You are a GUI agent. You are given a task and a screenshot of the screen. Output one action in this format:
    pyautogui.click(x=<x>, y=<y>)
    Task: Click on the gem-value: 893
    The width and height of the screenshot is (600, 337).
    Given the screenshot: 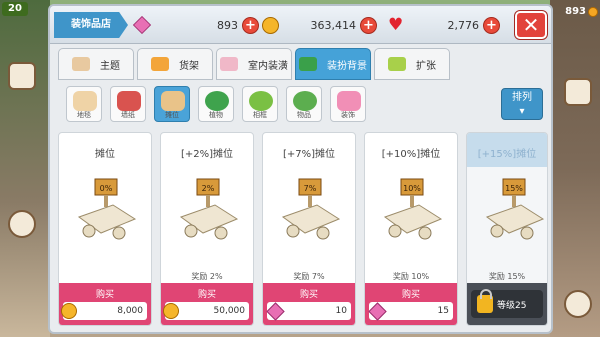 What is the action you would take?
    pyautogui.click(x=227, y=25)
    